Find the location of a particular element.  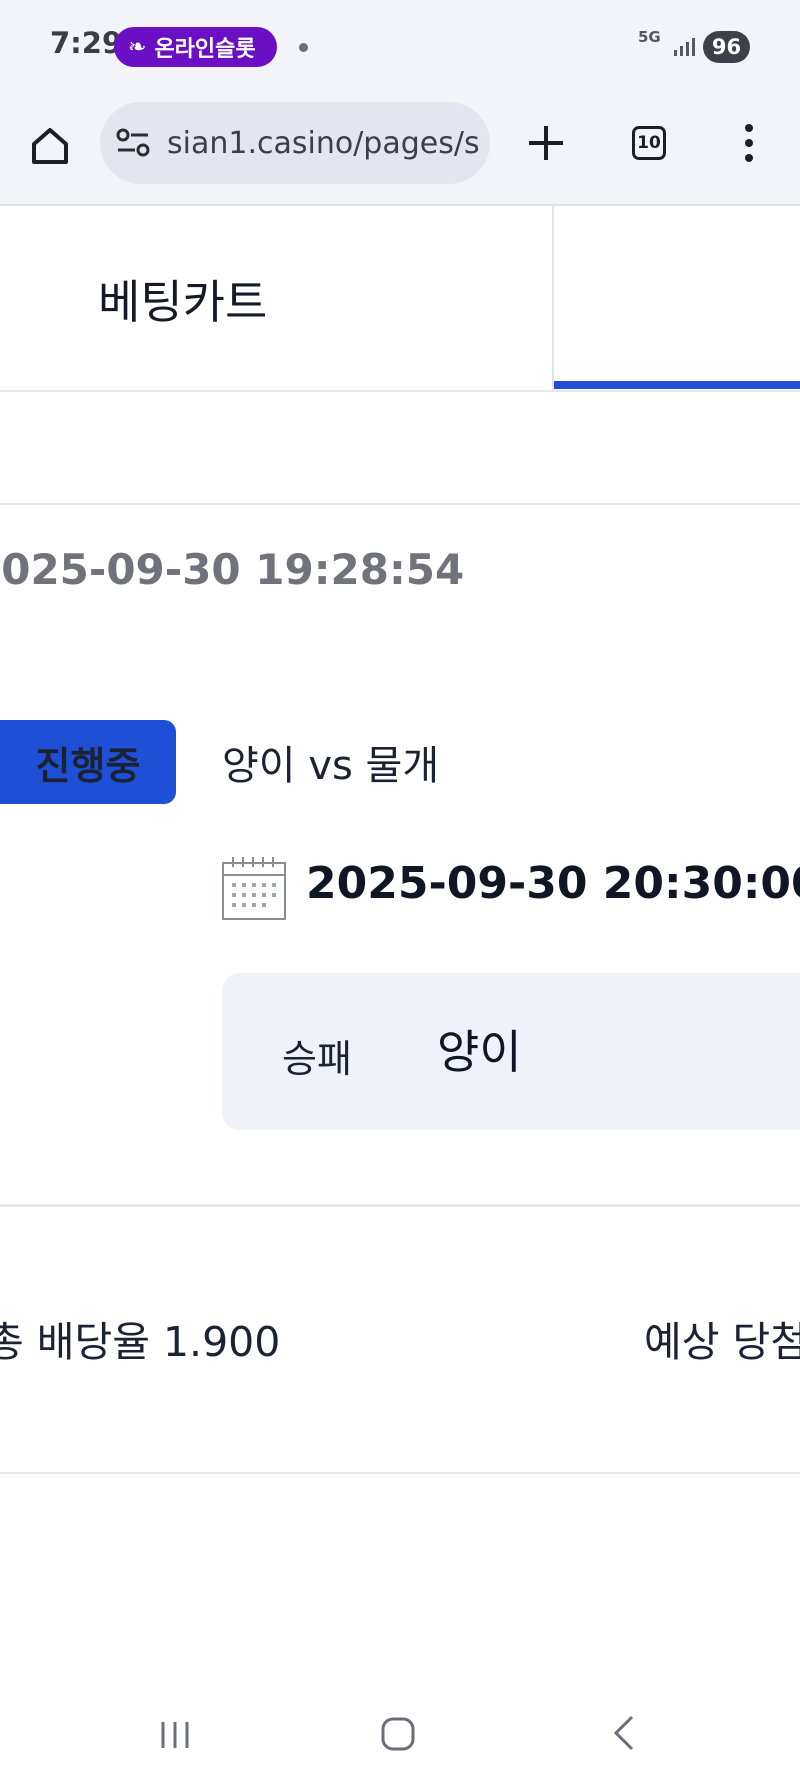

calendar-icon is located at coordinates (254, 888).